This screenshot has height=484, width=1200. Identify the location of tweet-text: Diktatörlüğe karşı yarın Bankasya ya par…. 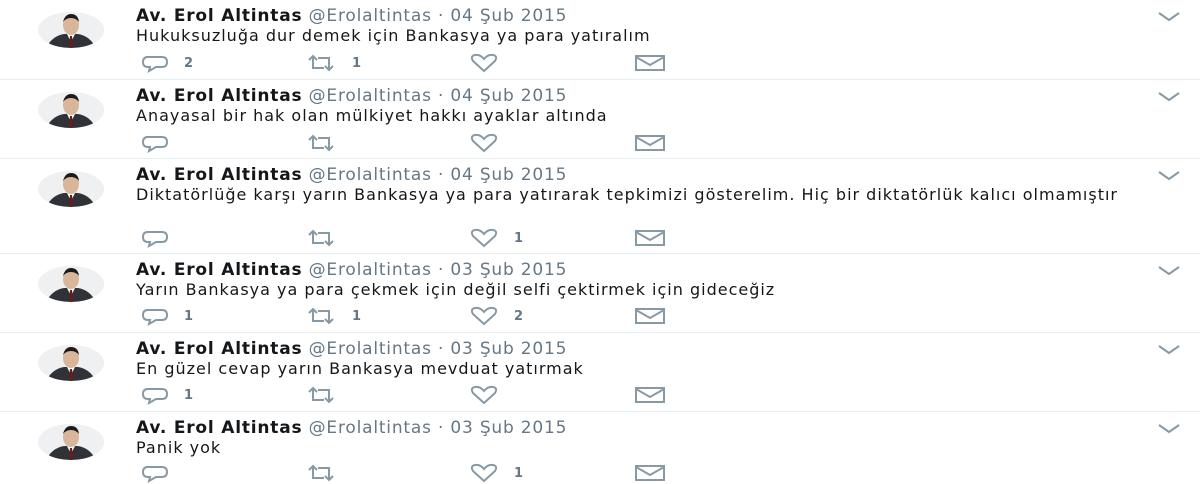
(627, 194).